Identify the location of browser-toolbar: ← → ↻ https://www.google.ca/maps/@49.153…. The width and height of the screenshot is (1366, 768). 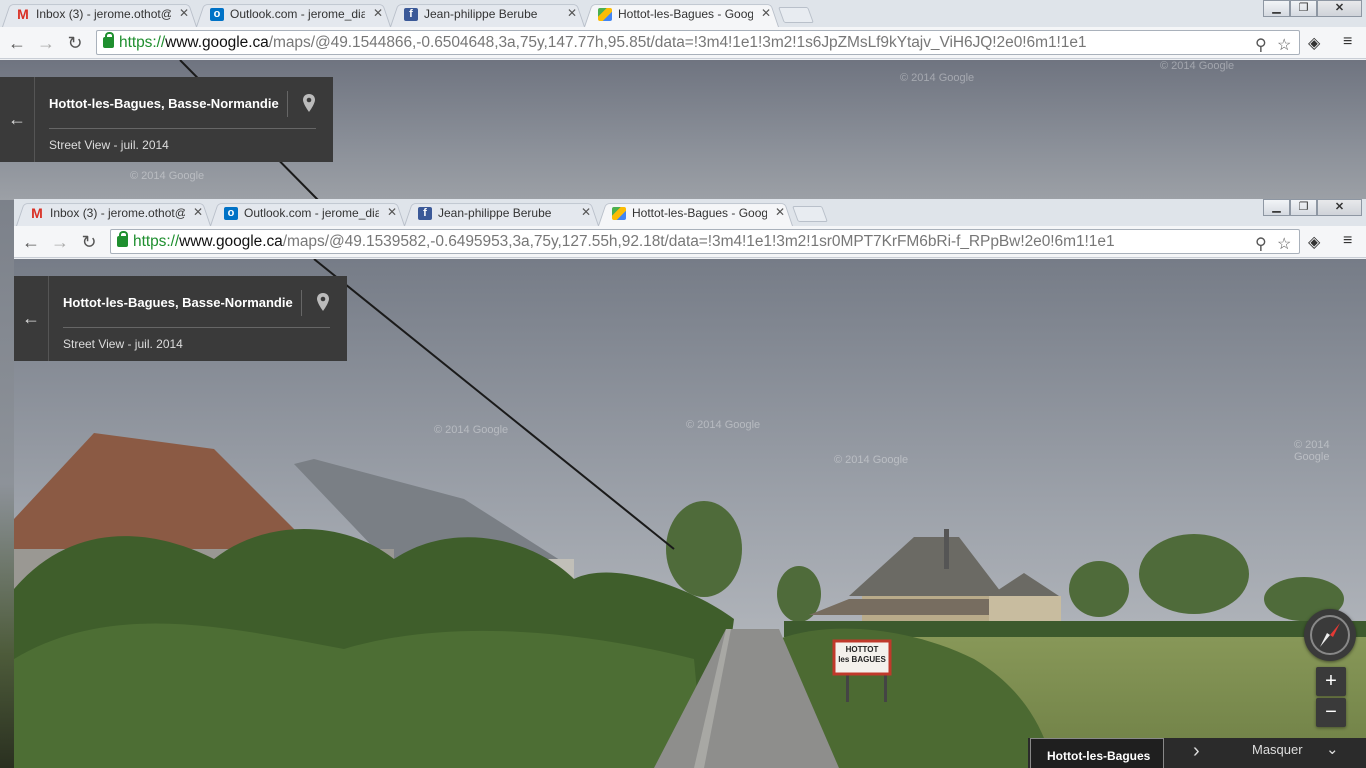
(690, 242).